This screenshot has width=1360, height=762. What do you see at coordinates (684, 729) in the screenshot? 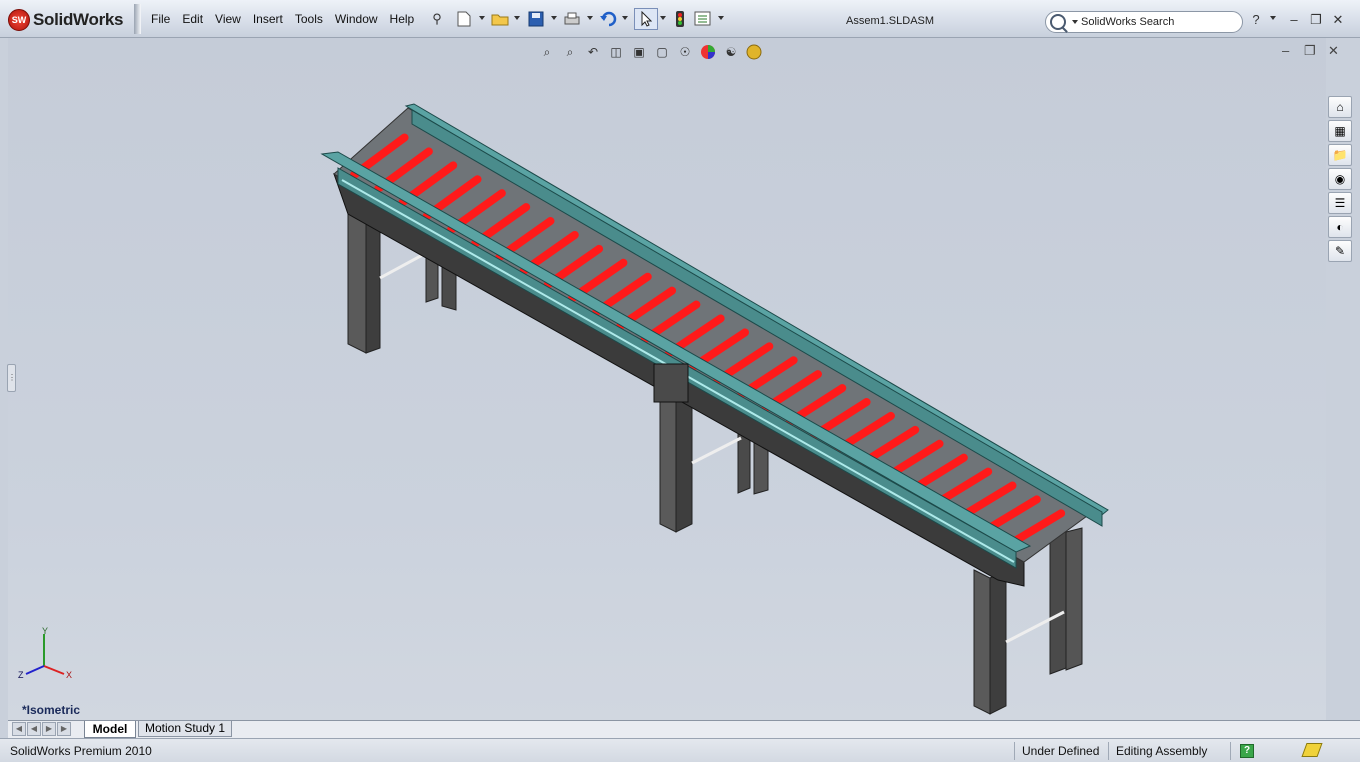
I see `bottom-tab-bar: ◀ ◀ ▶ ▶ Model Motion Study 1` at bounding box center [684, 729].